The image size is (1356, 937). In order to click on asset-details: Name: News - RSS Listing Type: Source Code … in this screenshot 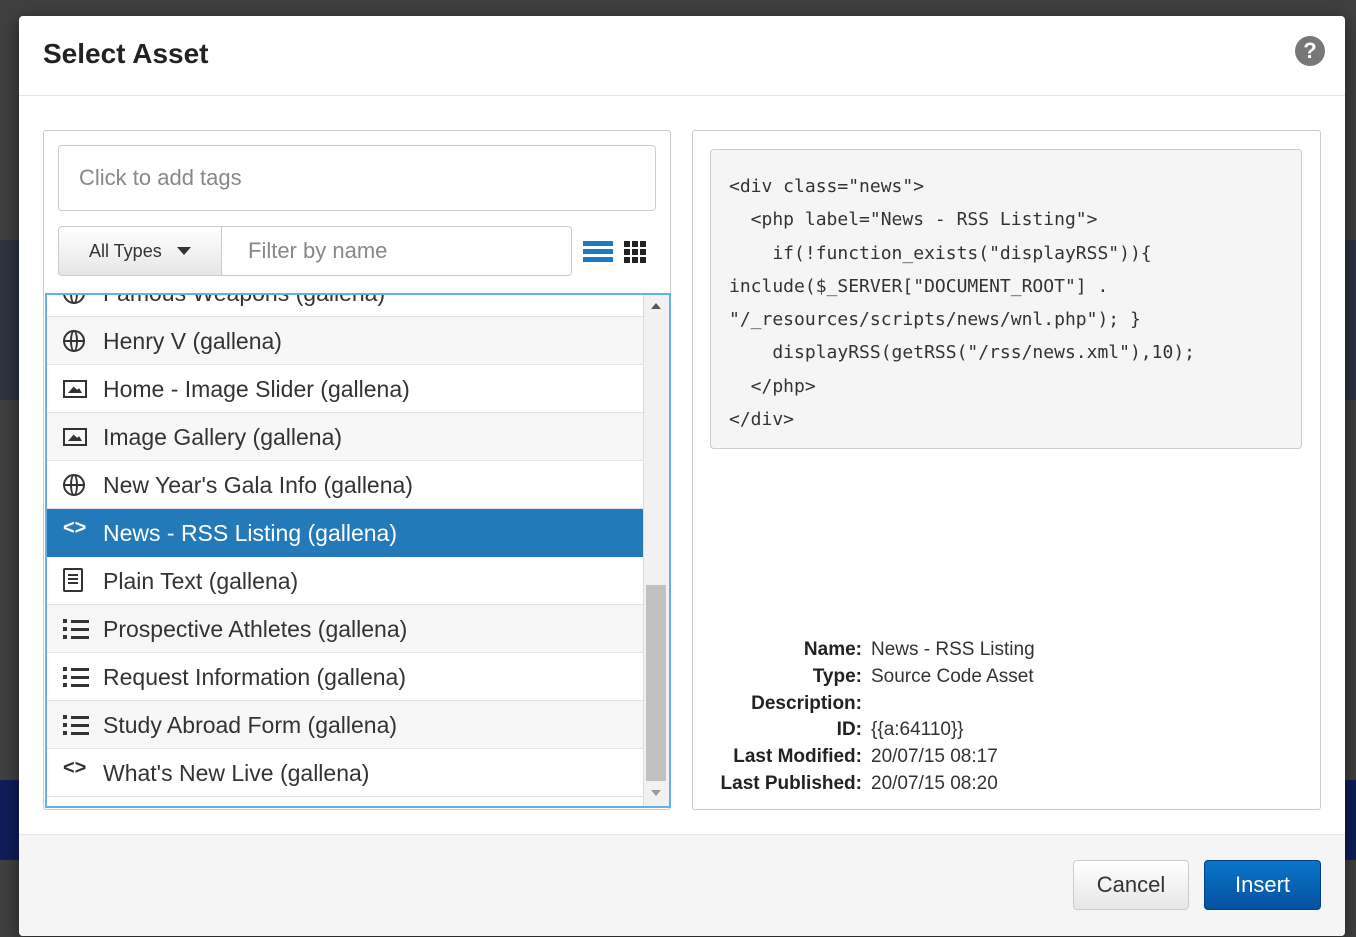, I will do `click(1007, 719)`.